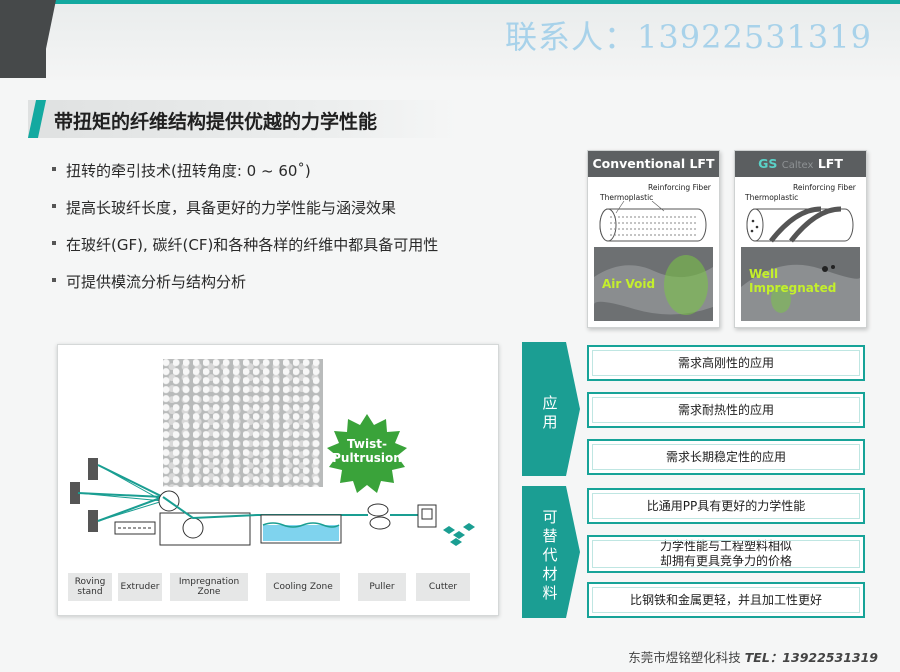  Describe the element at coordinates (303, 587) in the screenshot. I see `stage-cooling-zone: Cooling Zone` at that location.